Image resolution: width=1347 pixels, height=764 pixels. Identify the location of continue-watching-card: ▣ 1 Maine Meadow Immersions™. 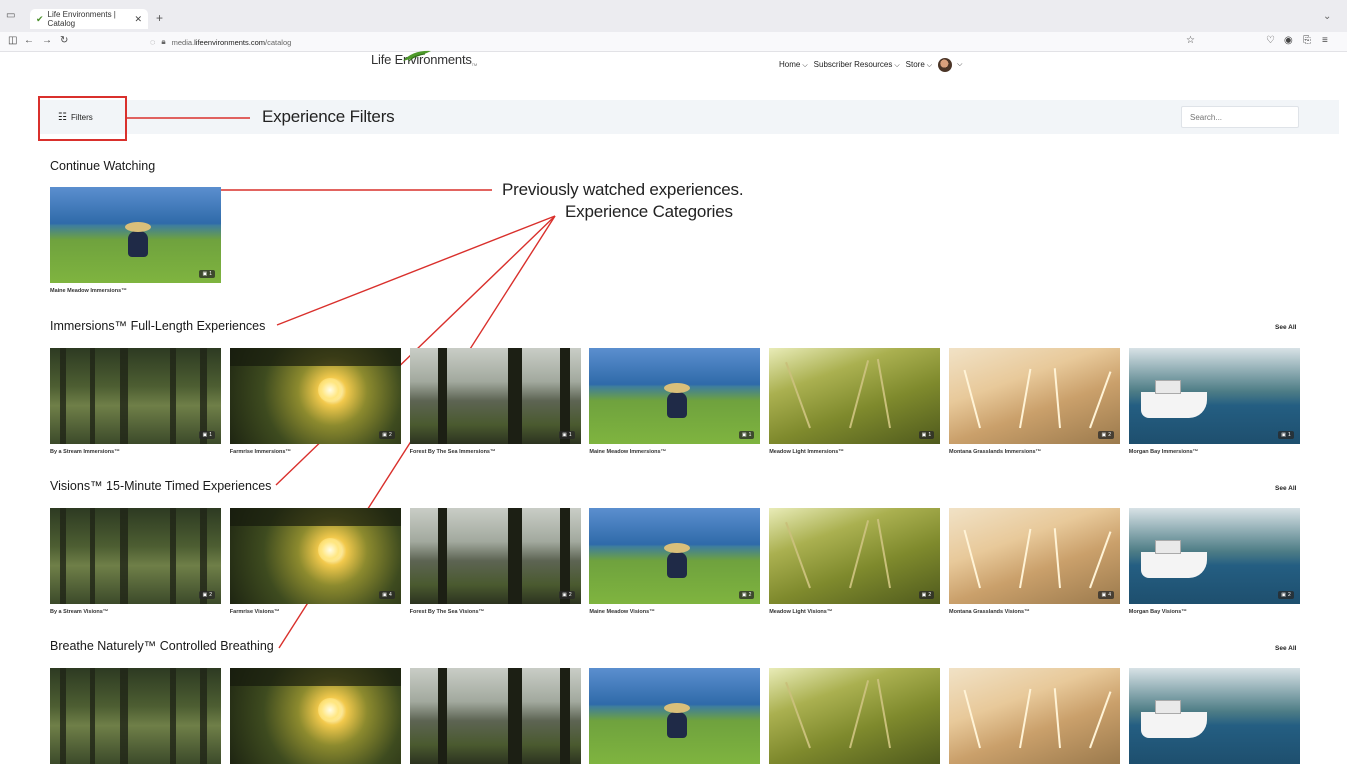
(135, 240).